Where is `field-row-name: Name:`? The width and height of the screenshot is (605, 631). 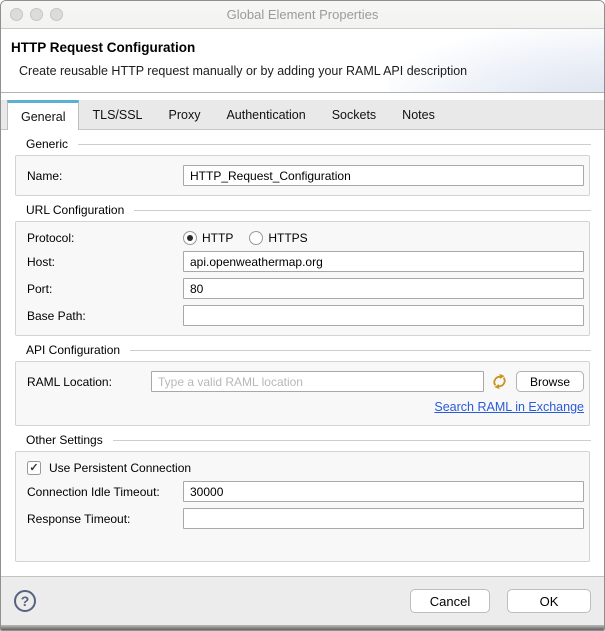 field-row-name: Name: is located at coordinates (305, 175).